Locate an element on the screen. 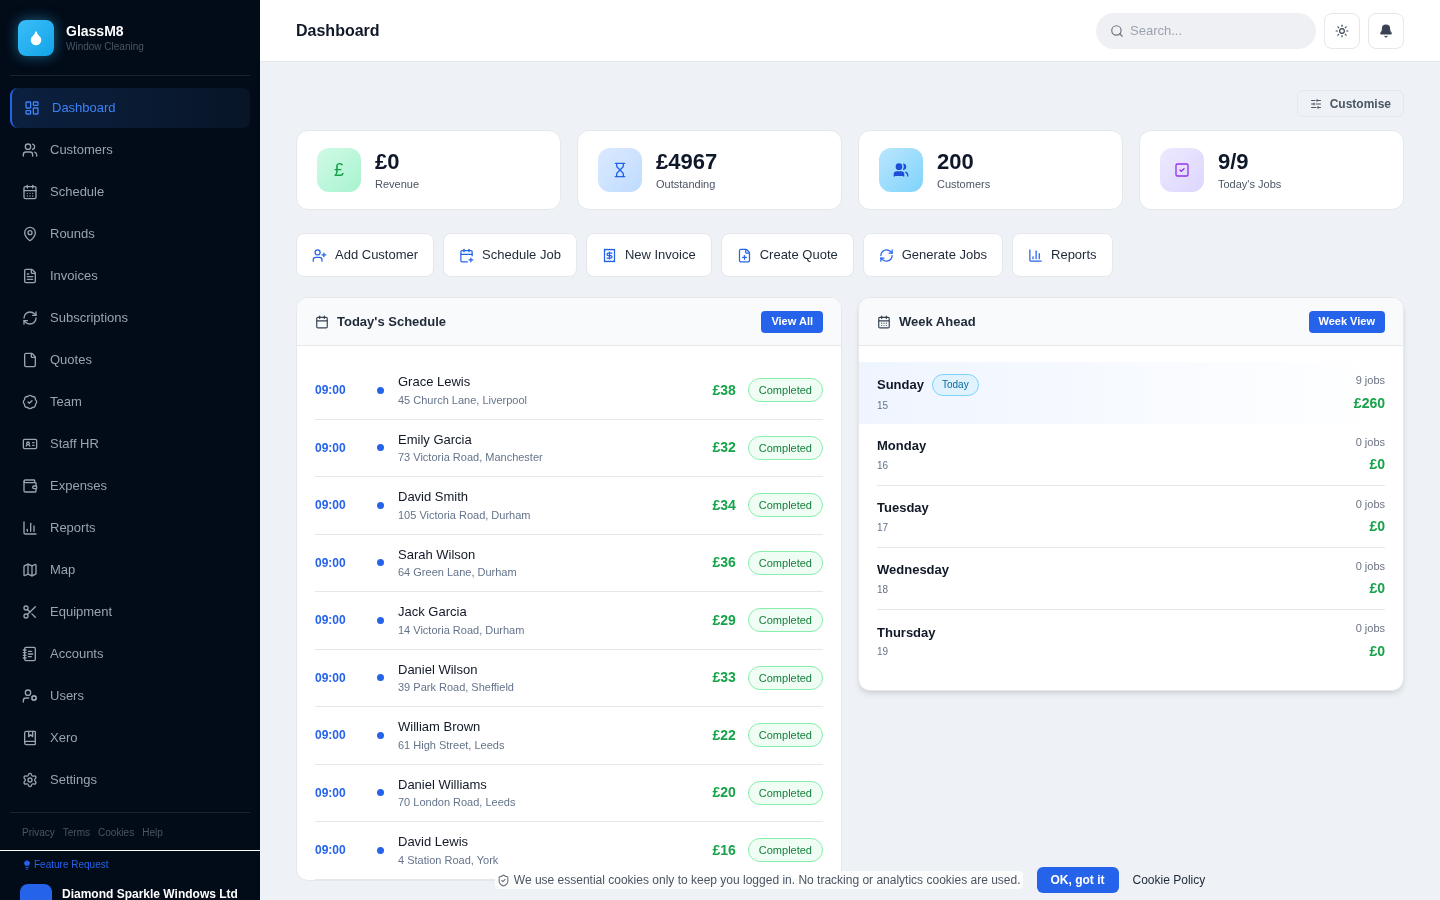 This screenshot has height=900, width=1440. job-amount: £34 is located at coordinates (724, 505).